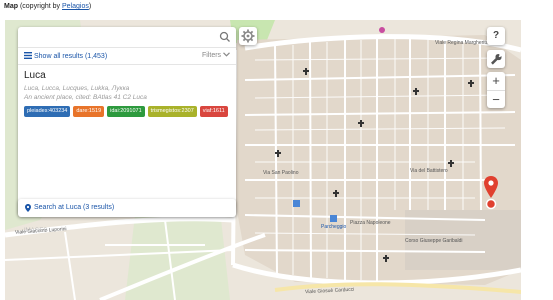 The width and height of the screenshot is (553, 300). I want to click on copyright-link: Pelagios, so click(75, 6).